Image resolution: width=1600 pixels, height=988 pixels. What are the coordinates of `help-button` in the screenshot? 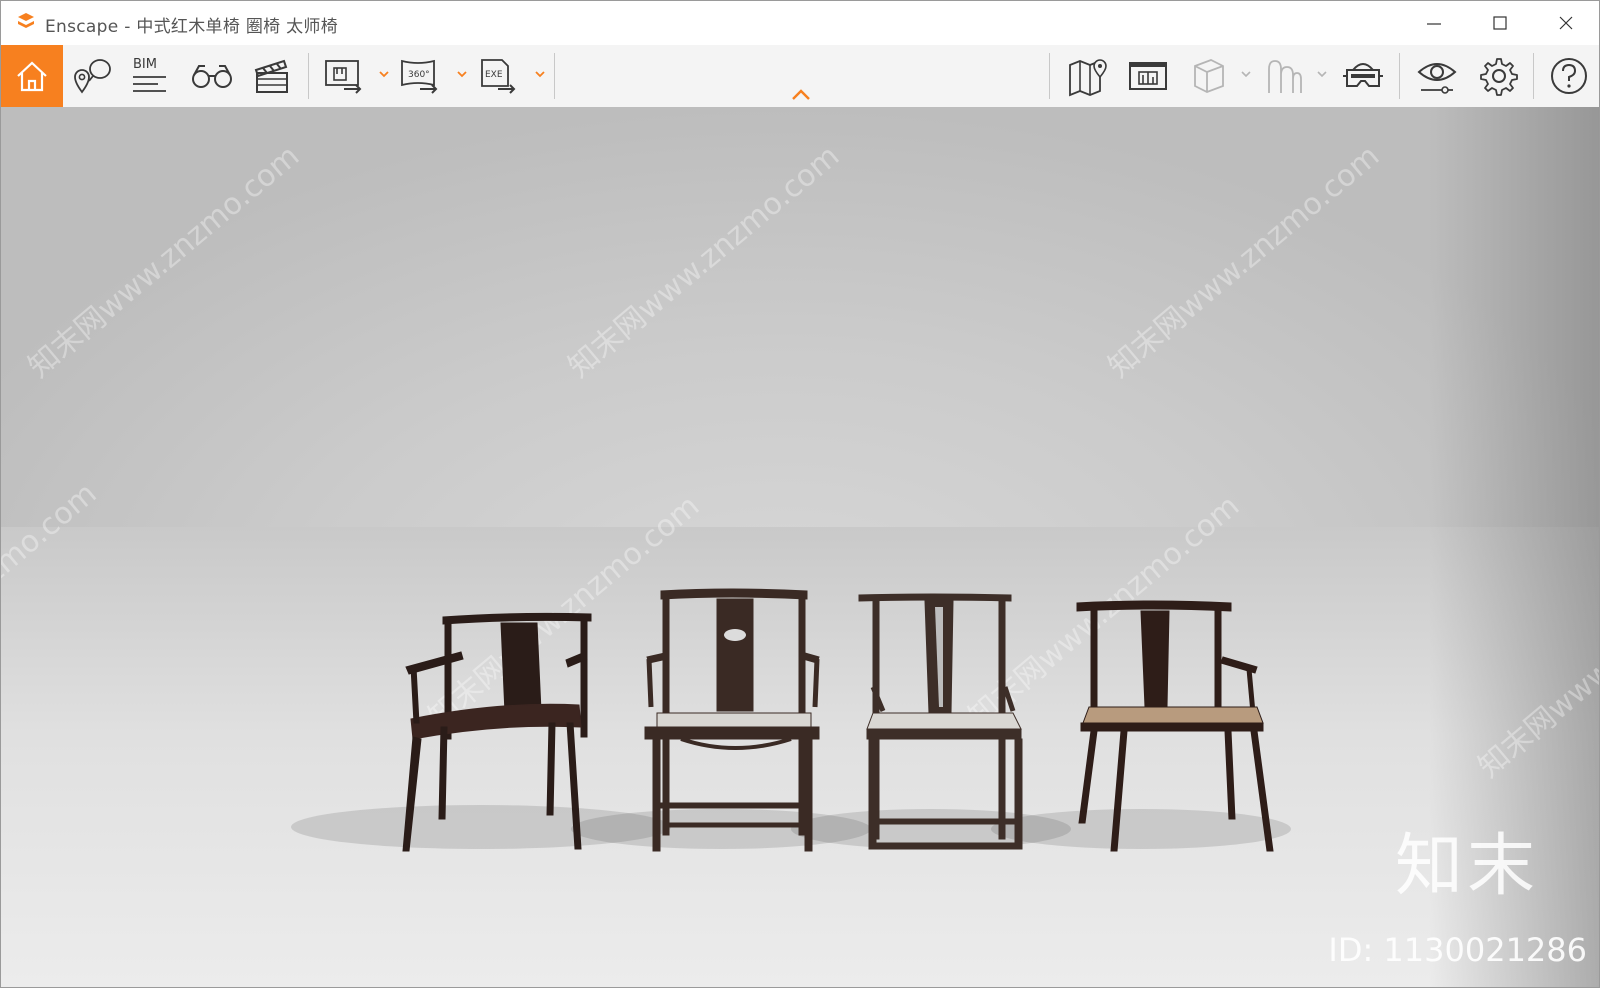 It's located at (1569, 76).